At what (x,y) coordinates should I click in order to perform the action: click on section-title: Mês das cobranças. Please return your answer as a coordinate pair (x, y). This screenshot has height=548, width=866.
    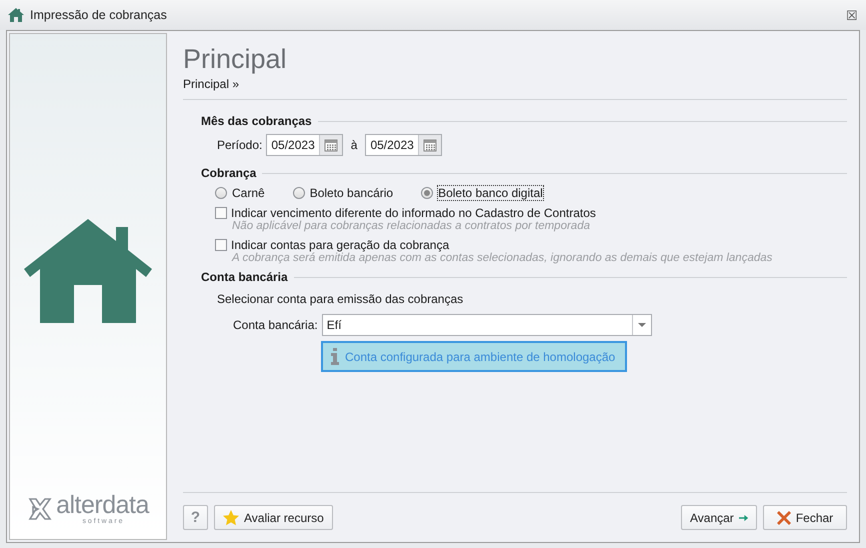
    Looking at the image, I should click on (256, 121).